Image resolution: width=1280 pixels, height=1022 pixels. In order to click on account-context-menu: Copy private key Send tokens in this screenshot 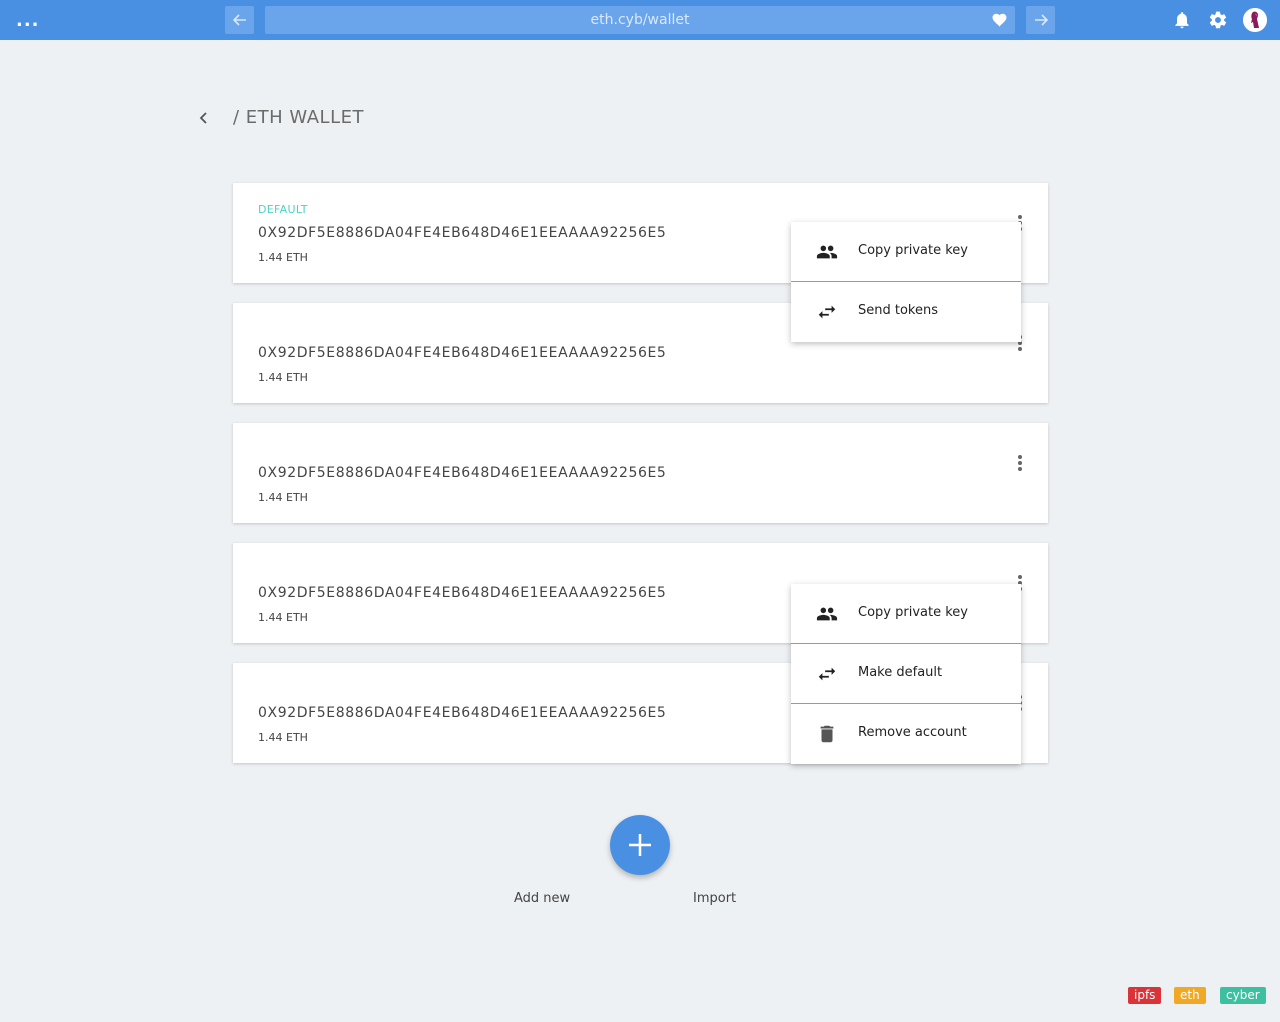, I will do `click(906, 282)`.